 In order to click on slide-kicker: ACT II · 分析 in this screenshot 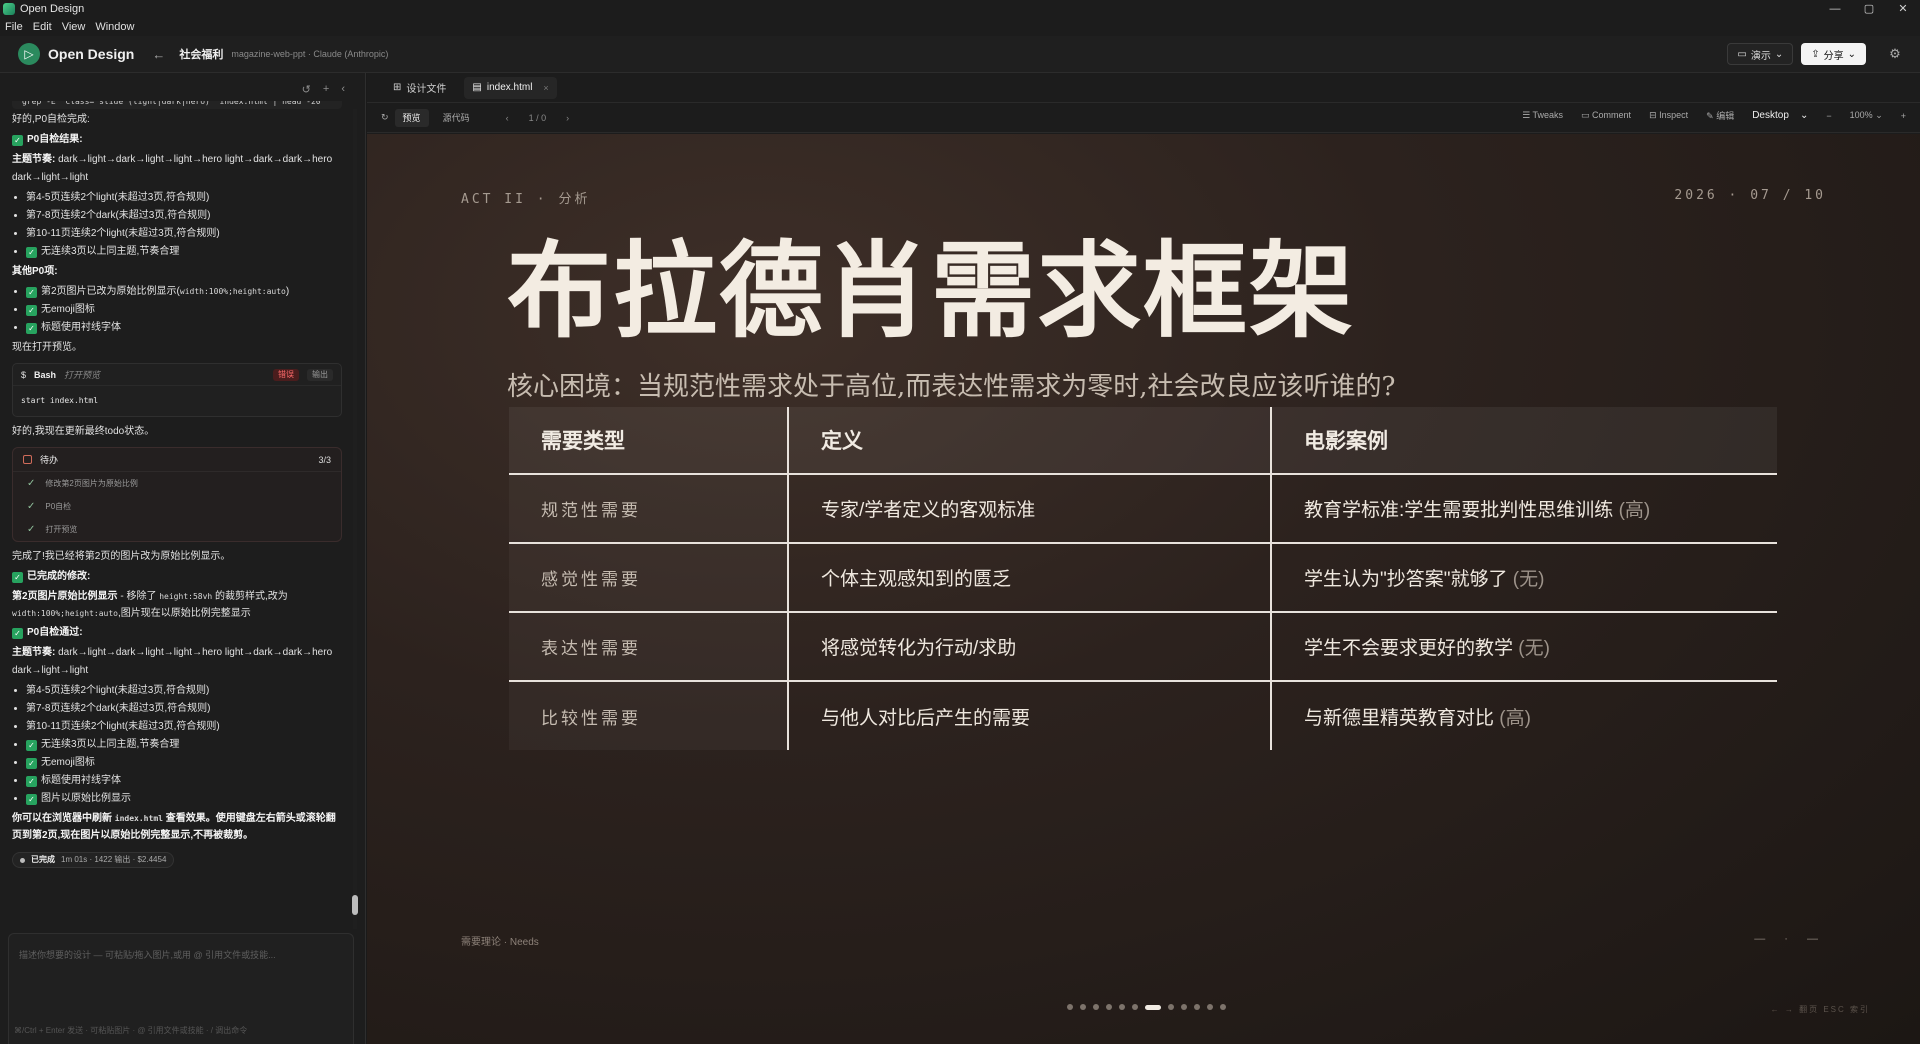, I will do `click(526, 199)`.